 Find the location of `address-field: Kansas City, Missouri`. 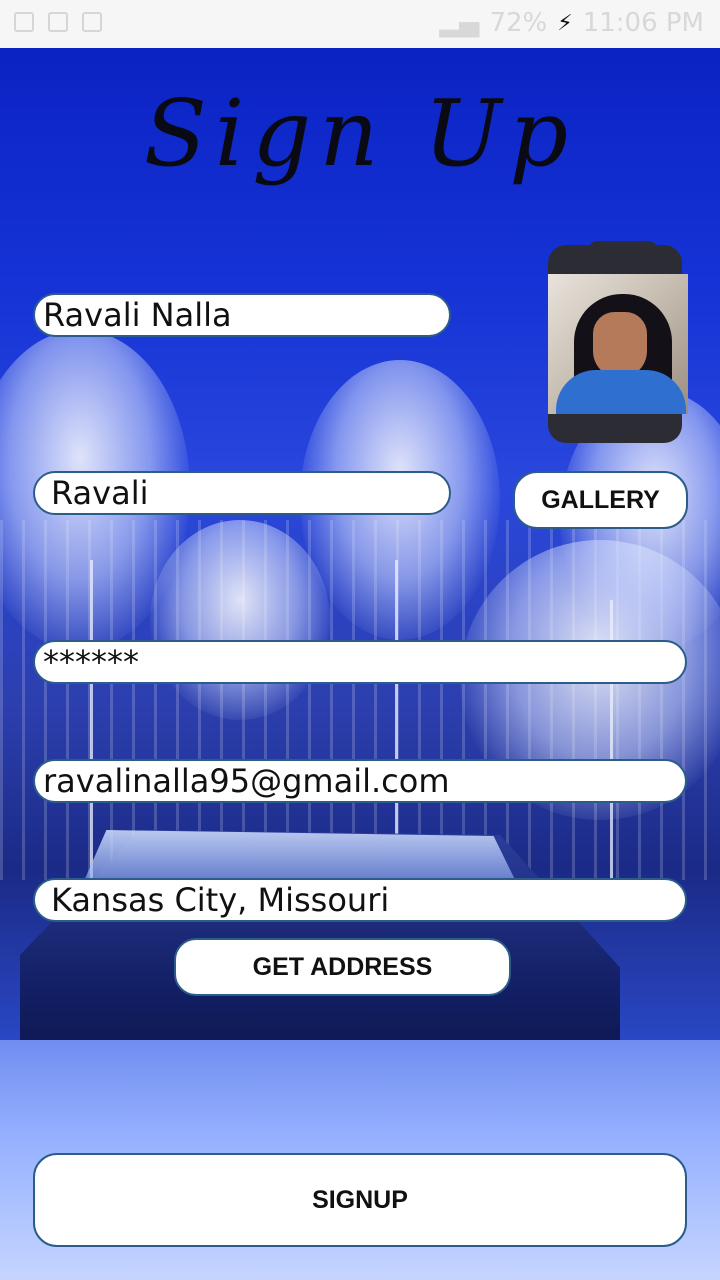

address-field: Kansas City, Missouri is located at coordinates (360, 900).